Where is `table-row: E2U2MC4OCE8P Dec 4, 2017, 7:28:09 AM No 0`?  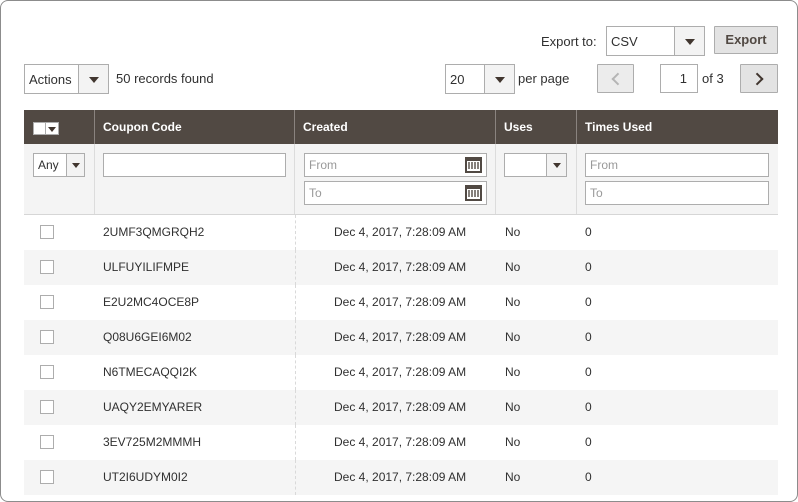 table-row: E2U2MC4OCE8P Dec 4, 2017, 7:28:09 AM No 0 is located at coordinates (401, 302).